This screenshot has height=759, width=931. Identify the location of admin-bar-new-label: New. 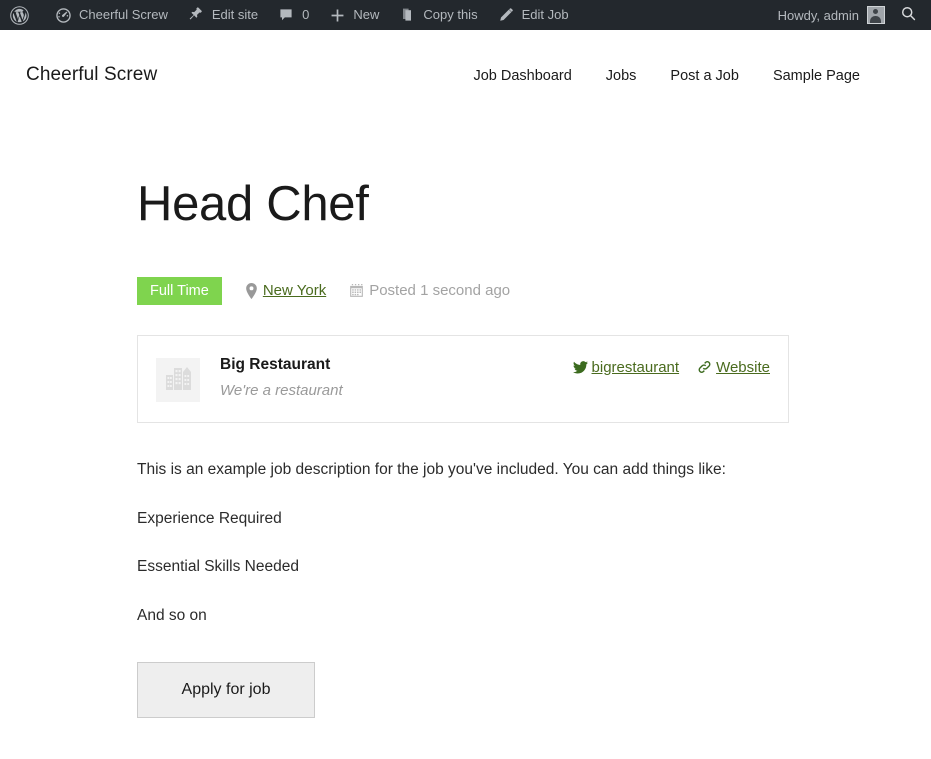
(366, 14).